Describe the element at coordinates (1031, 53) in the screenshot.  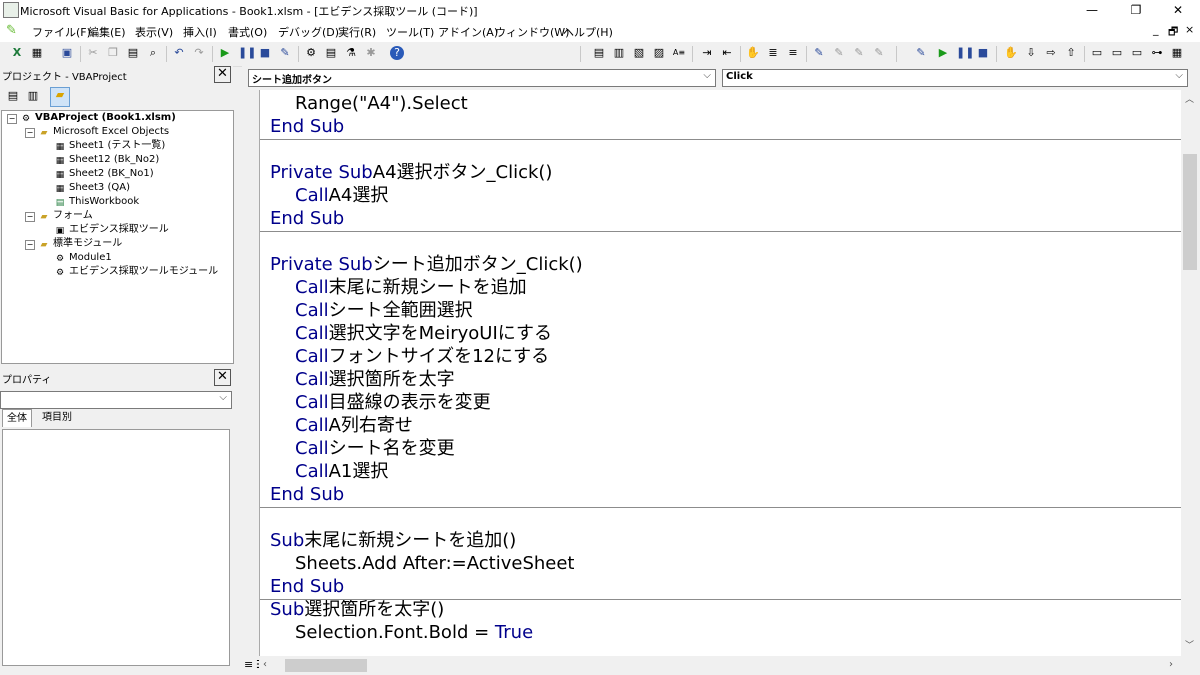
I see `step-into-icon: ⇩` at that location.